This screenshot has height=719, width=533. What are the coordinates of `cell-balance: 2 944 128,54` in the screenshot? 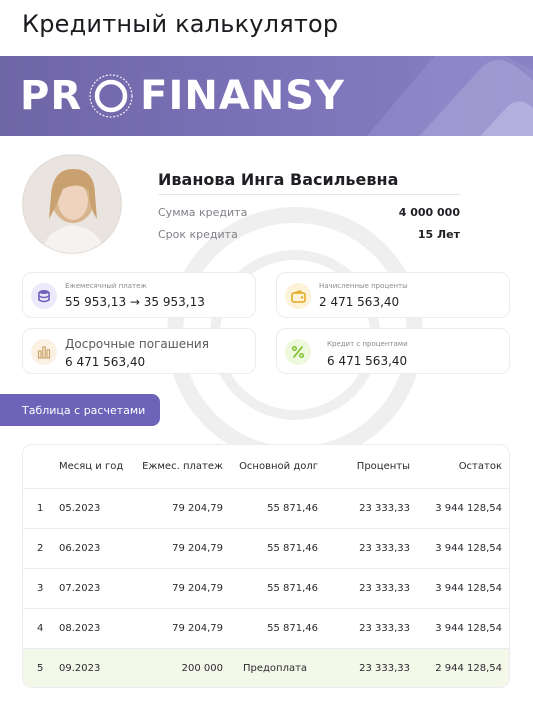 It's located at (468, 668).